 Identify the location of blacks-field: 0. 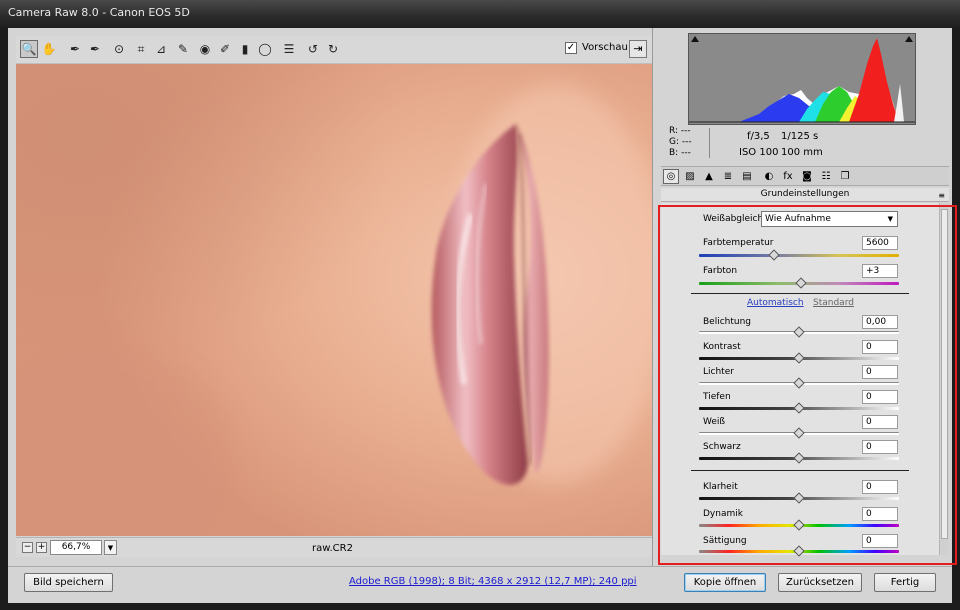
(880, 447).